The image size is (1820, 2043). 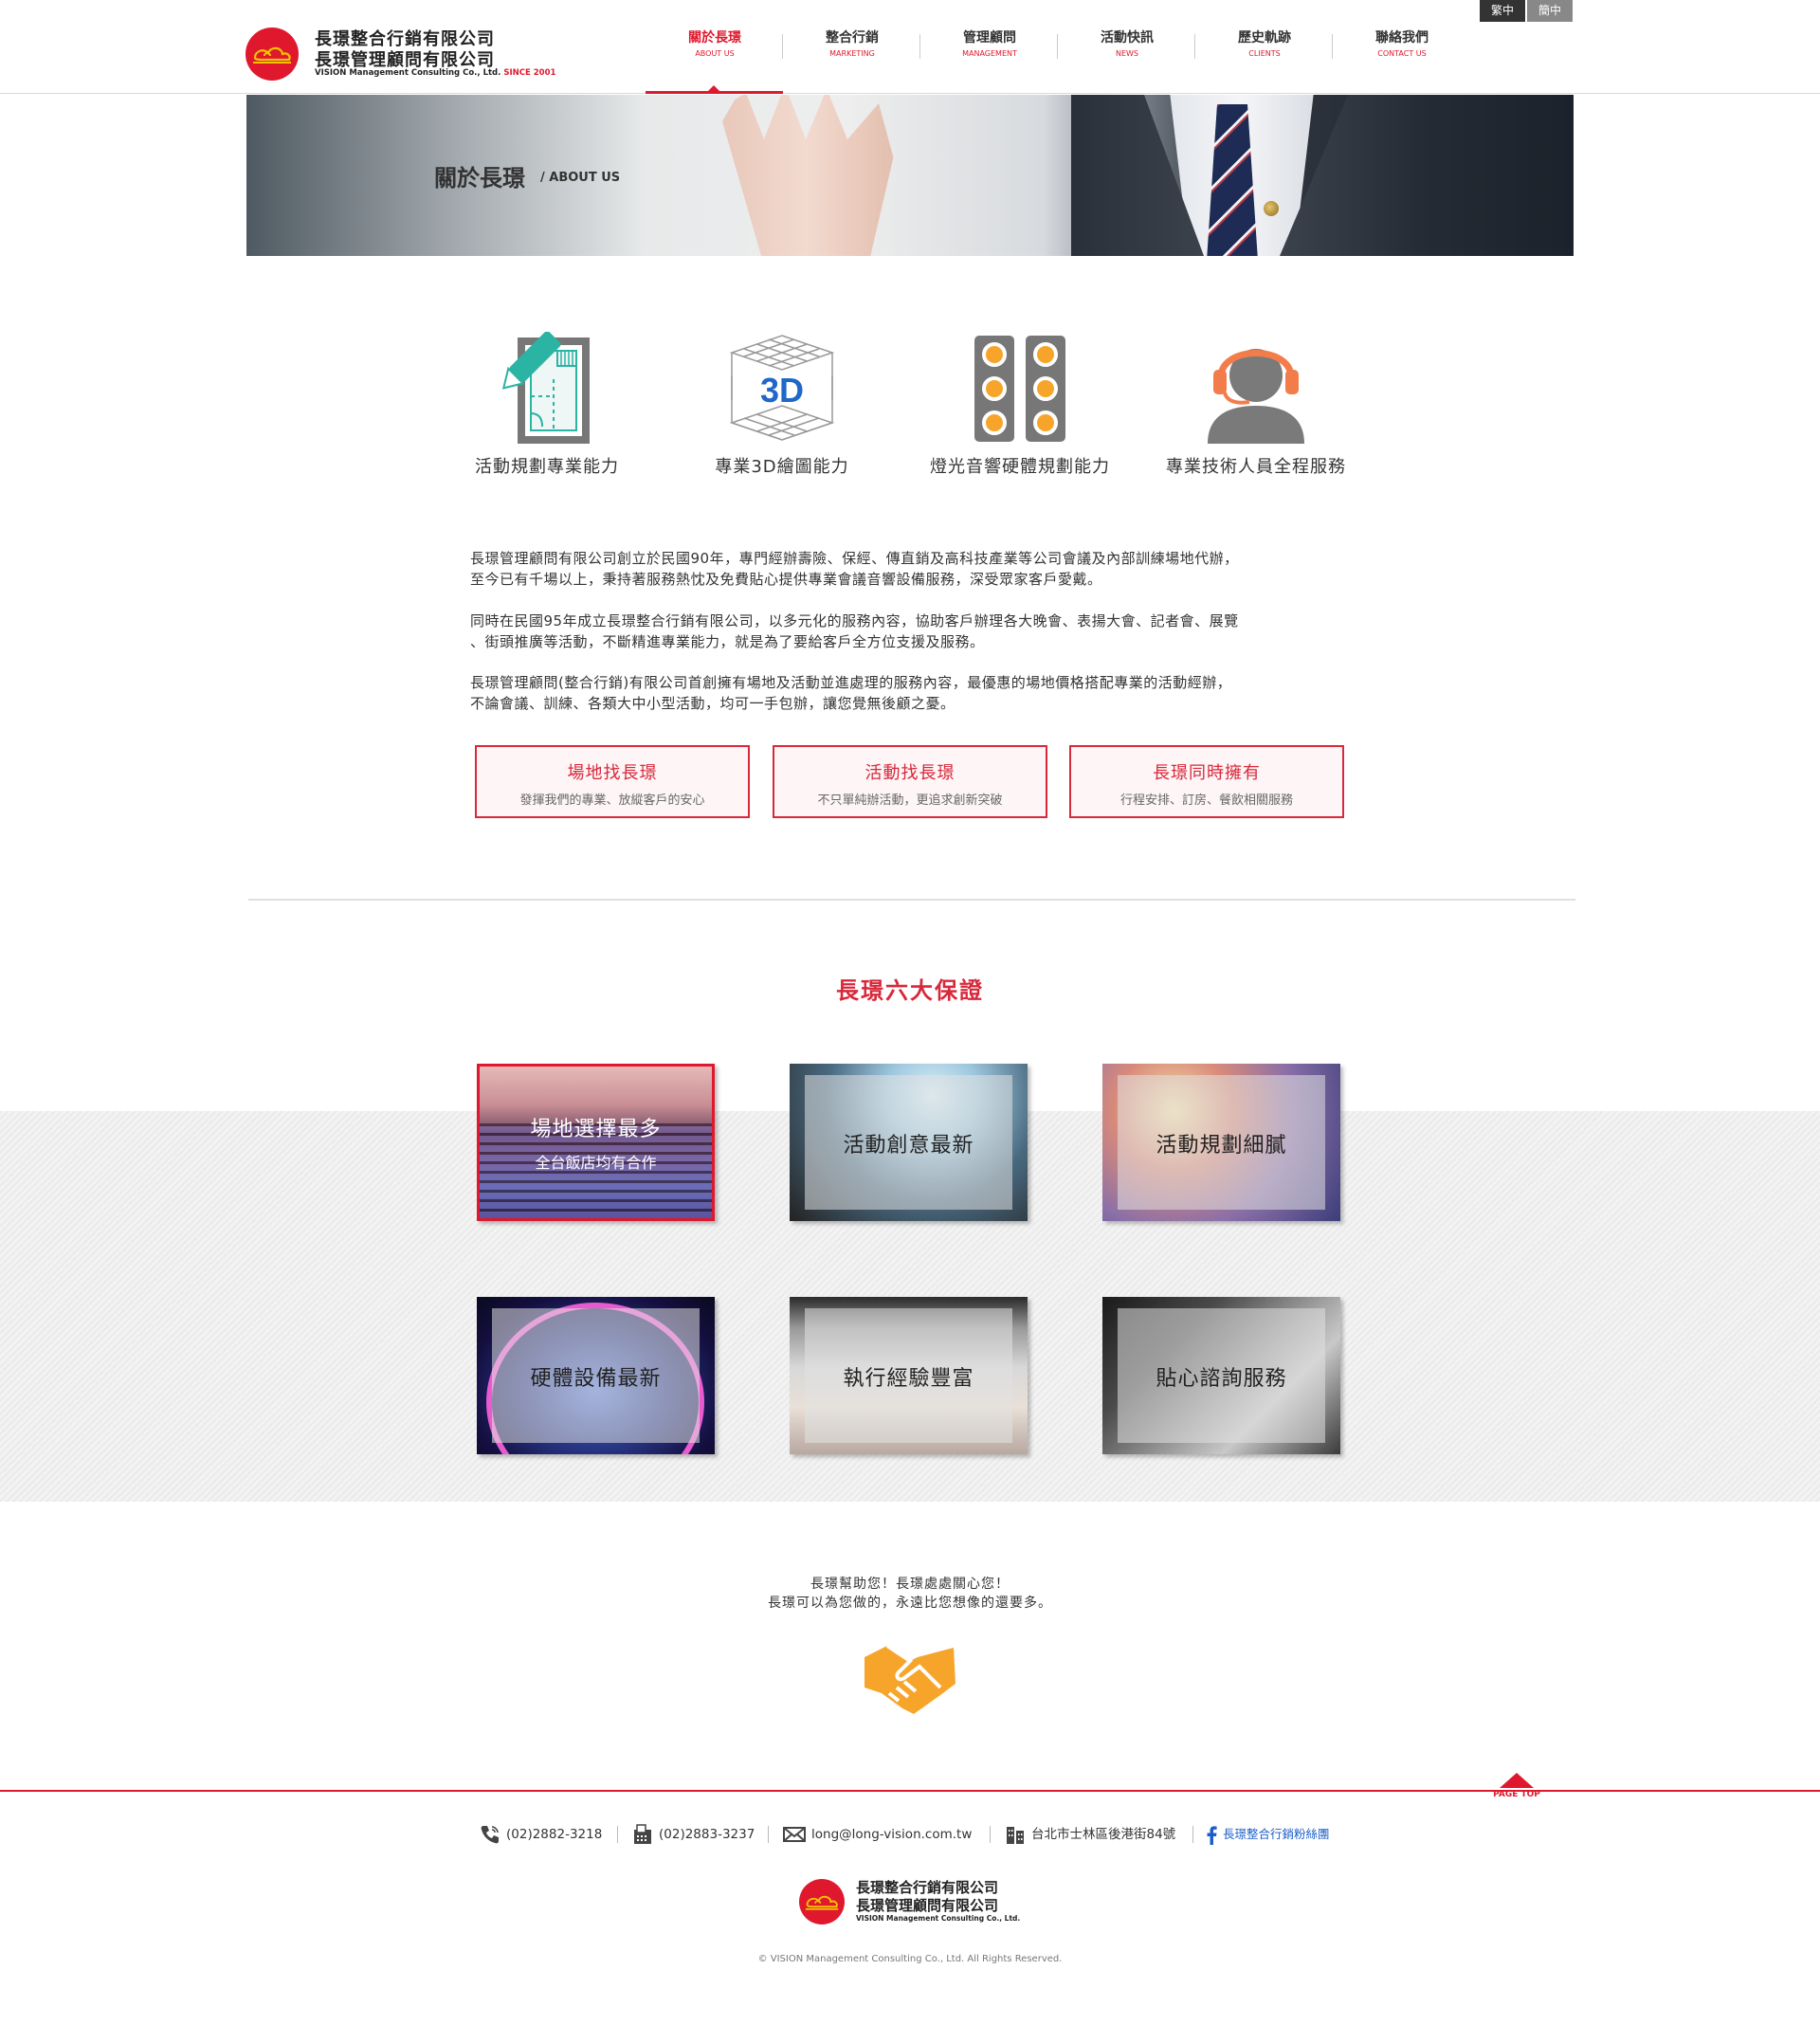 What do you see at coordinates (910, 773) in the screenshot?
I see `event-button-title: 活動找長璟` at bounding box center [910, 773].